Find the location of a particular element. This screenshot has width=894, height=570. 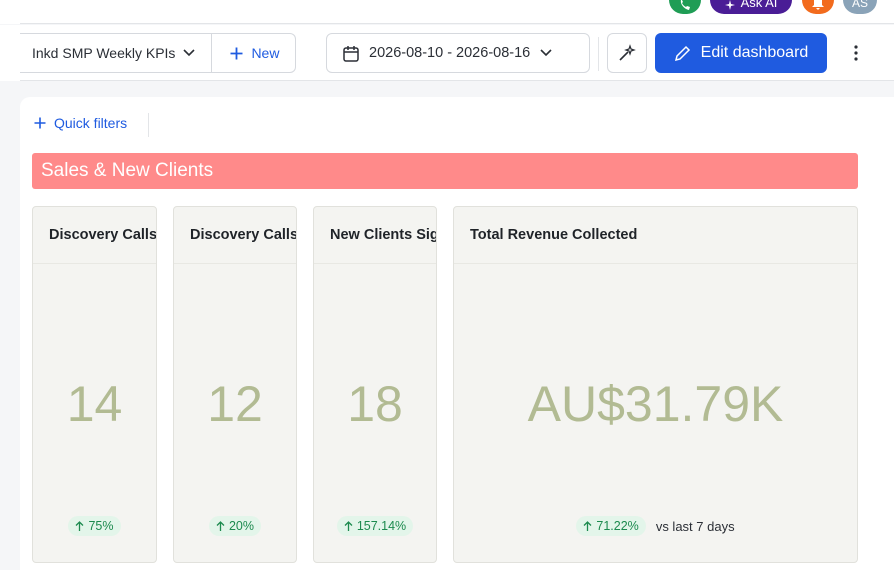

kpi-card-value: 12 is located at coordinates (235, 404).